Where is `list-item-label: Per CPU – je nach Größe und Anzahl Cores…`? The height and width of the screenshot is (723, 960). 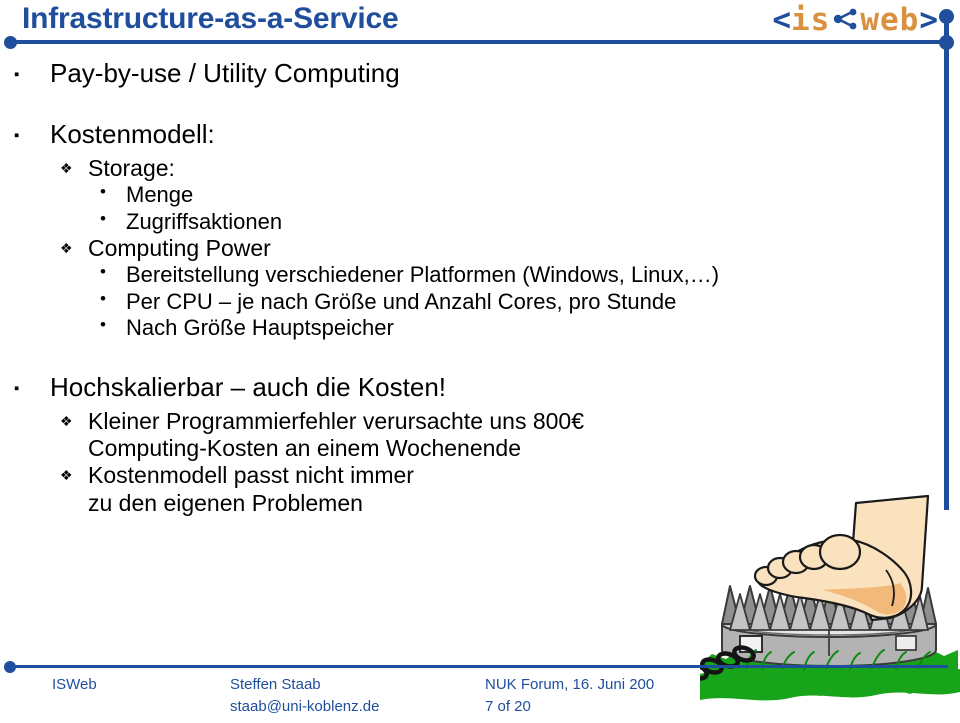
list-item-label: Per CPU – je nach Größe und Anzahl Cores… is located at coordinates (401, 301).